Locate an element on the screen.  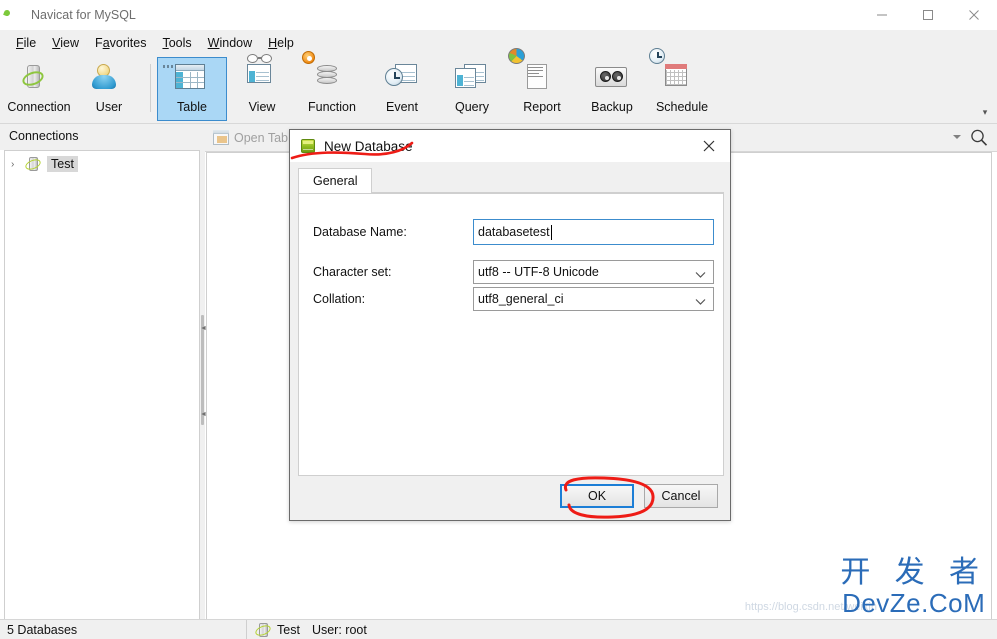
query-icon is located at coordinates (472, 80).